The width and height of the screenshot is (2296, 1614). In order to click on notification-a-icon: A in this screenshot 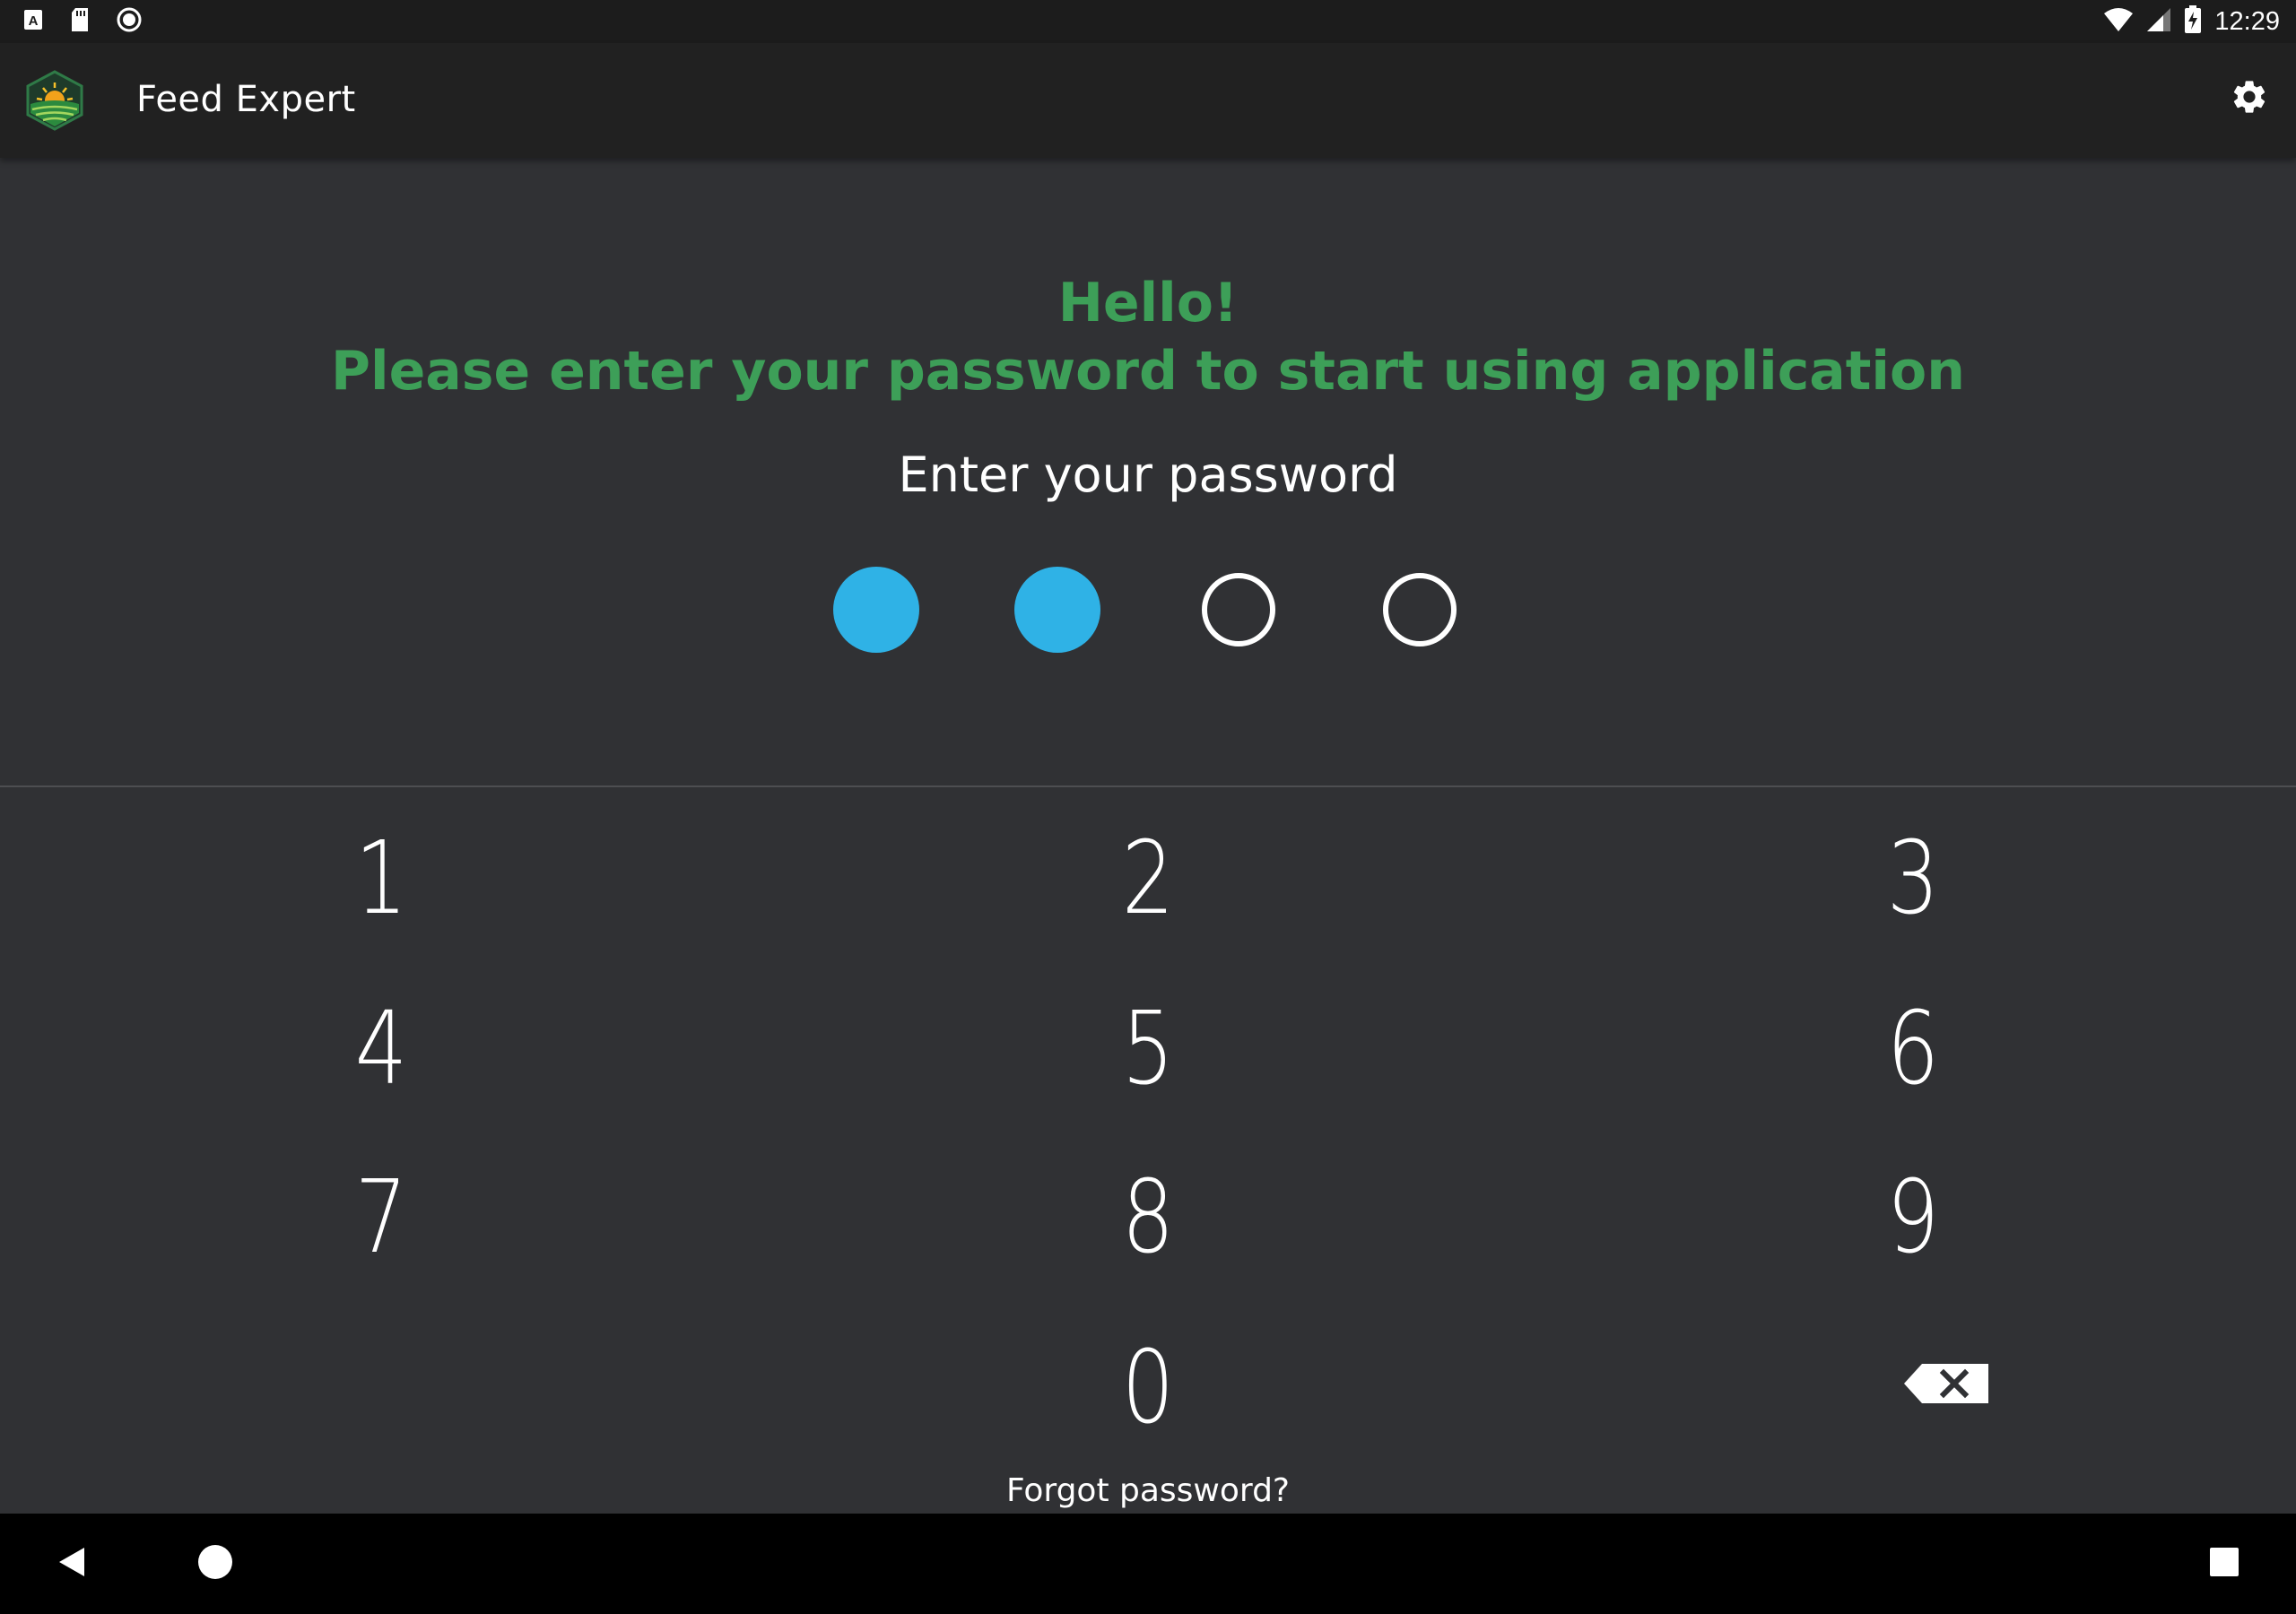, I will do `click(33, 22)`.